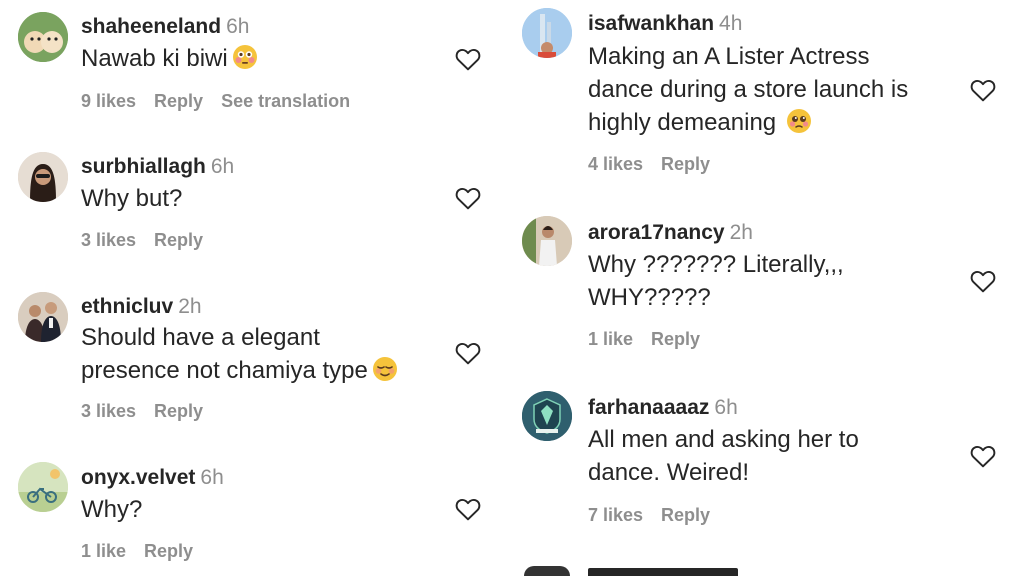 The width and height of the screenshot is (1024, 576). I want to click on username-partial, so click(663, 572).